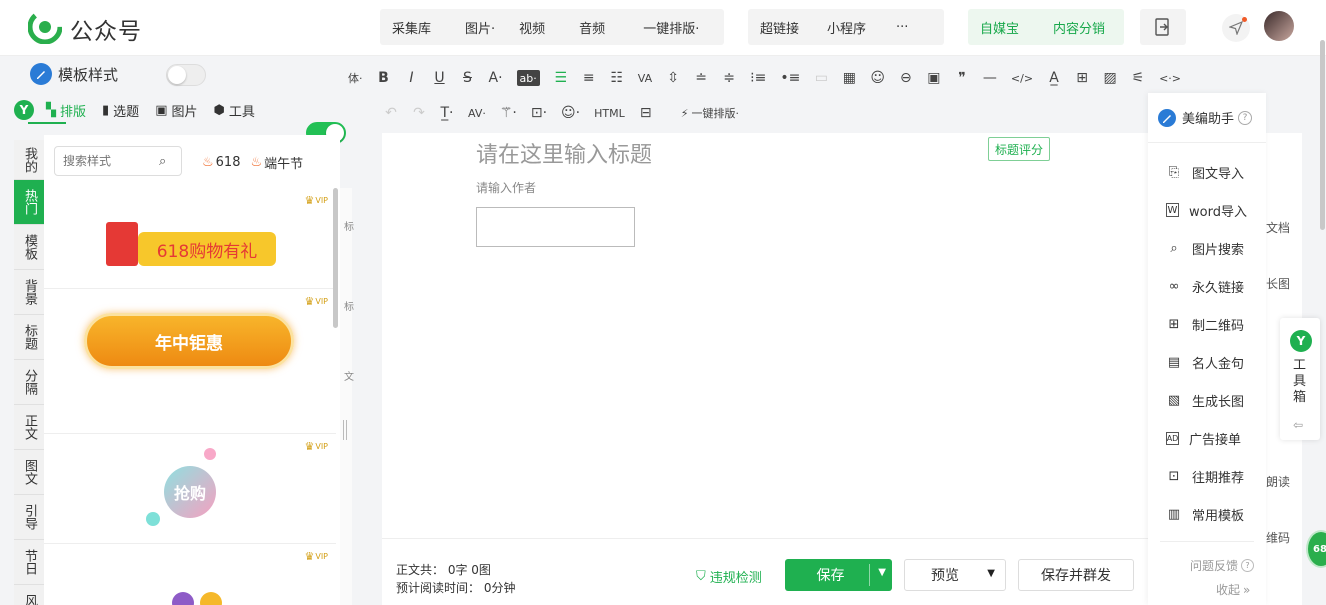  What do you see at coordinates (1300, 379) in the screenshot?
I see `toolbox-widget: Y 工具箱 ⇦` at bounding box center [1300, 379].